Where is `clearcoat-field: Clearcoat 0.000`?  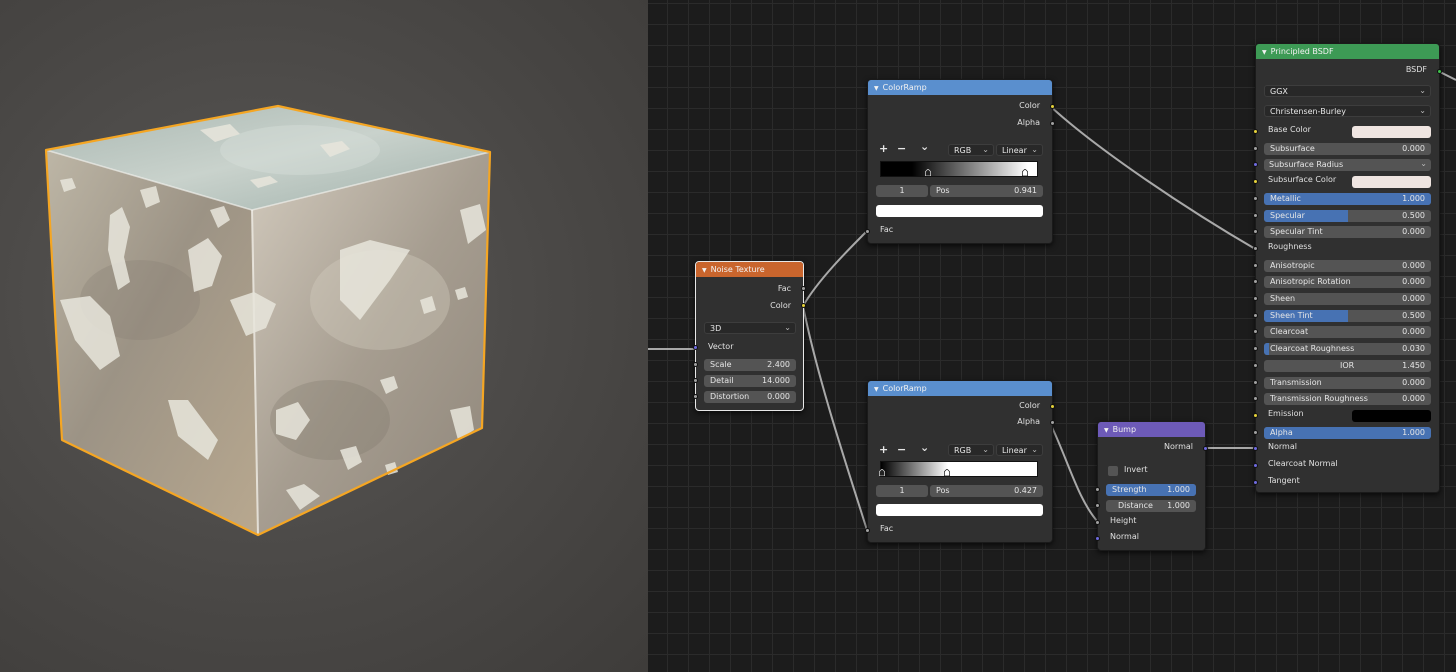
clearcoat-field: Clearcoat 0.000 is located at coordinates (1347, 332).